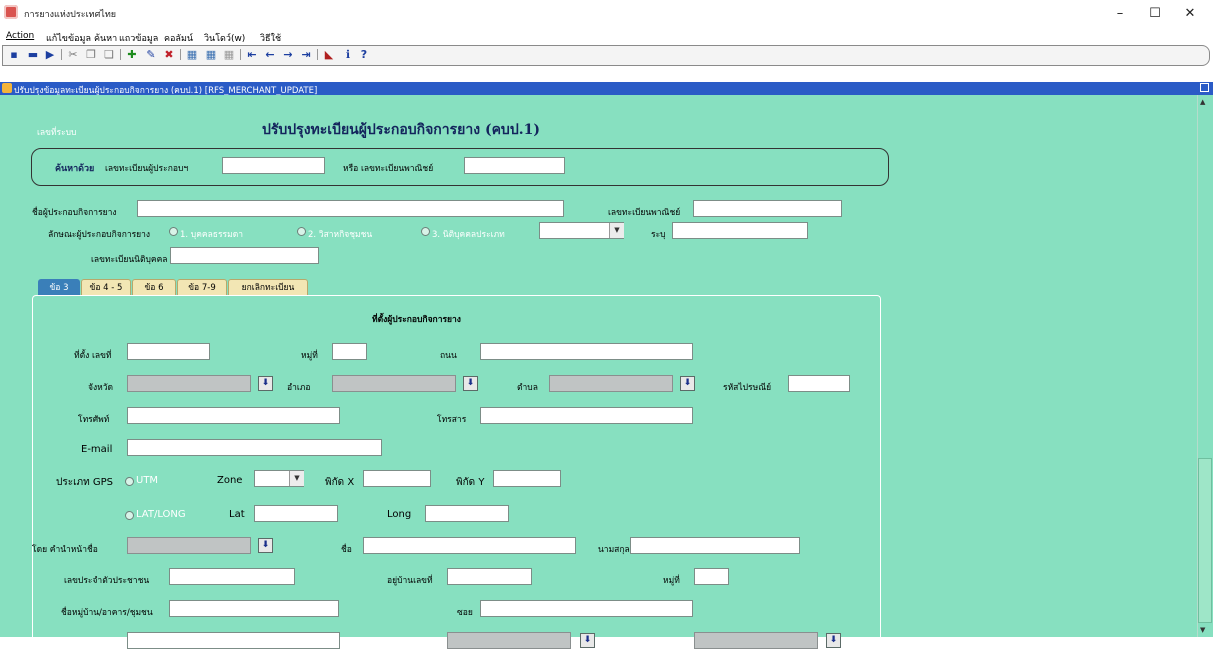  I want to click on info-icon: ℹ, so click(348, 54).